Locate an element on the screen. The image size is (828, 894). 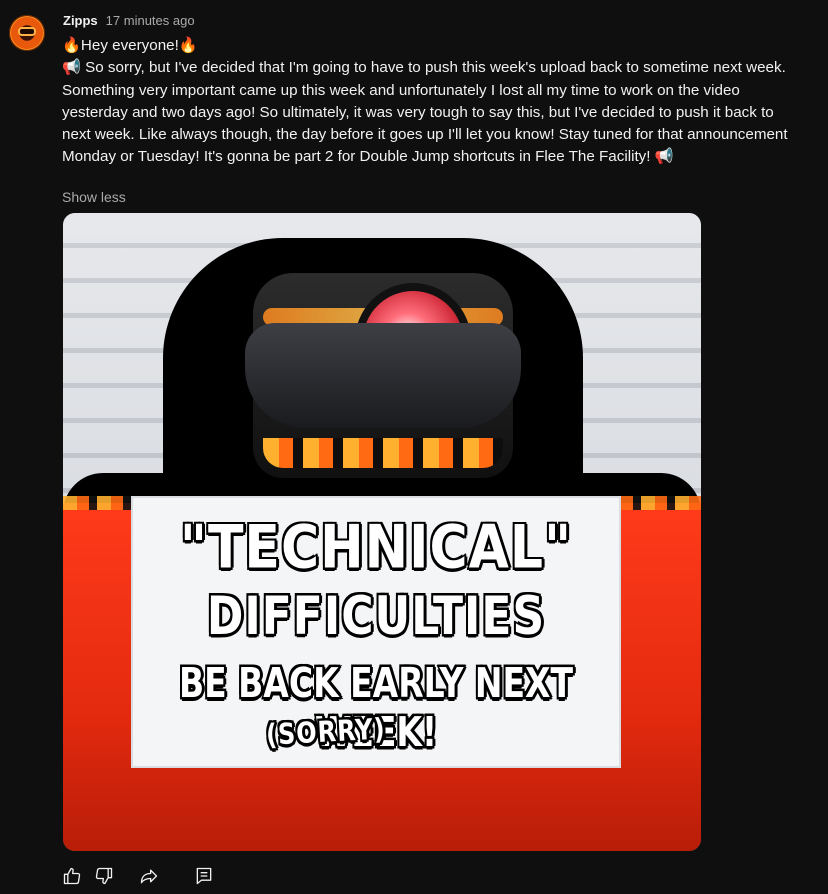
character-mask is located at coordinates (383, 375).